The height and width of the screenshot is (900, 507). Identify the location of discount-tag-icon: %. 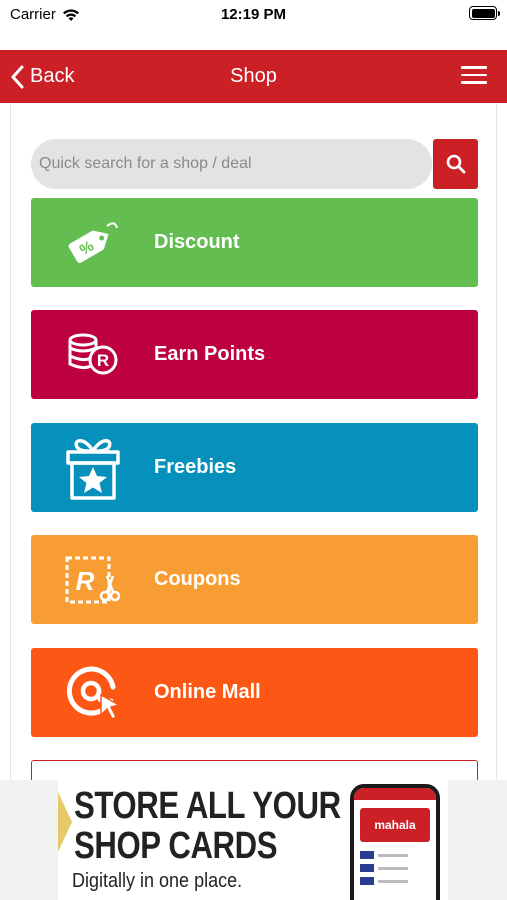
(93, 242).